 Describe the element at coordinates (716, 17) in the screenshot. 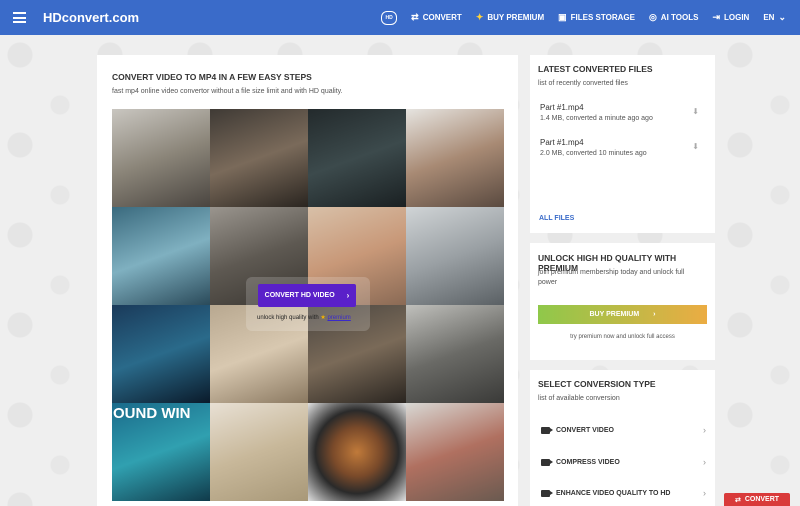

I see `login-icon: ⇥` at that location.